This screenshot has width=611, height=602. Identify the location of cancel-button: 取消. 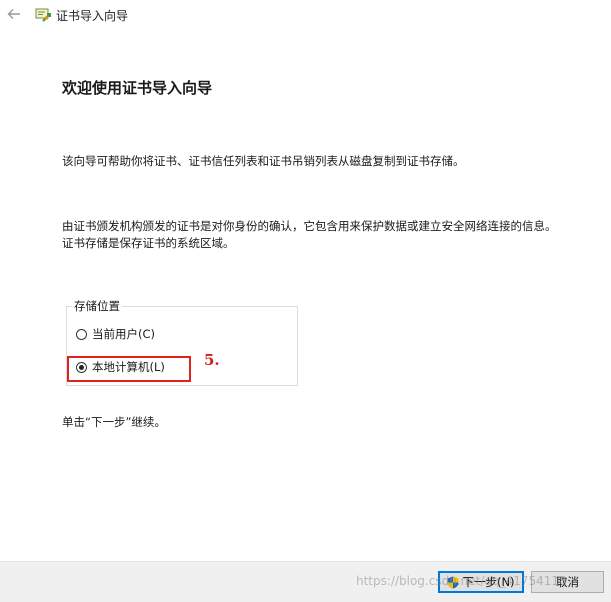
(567, 582).